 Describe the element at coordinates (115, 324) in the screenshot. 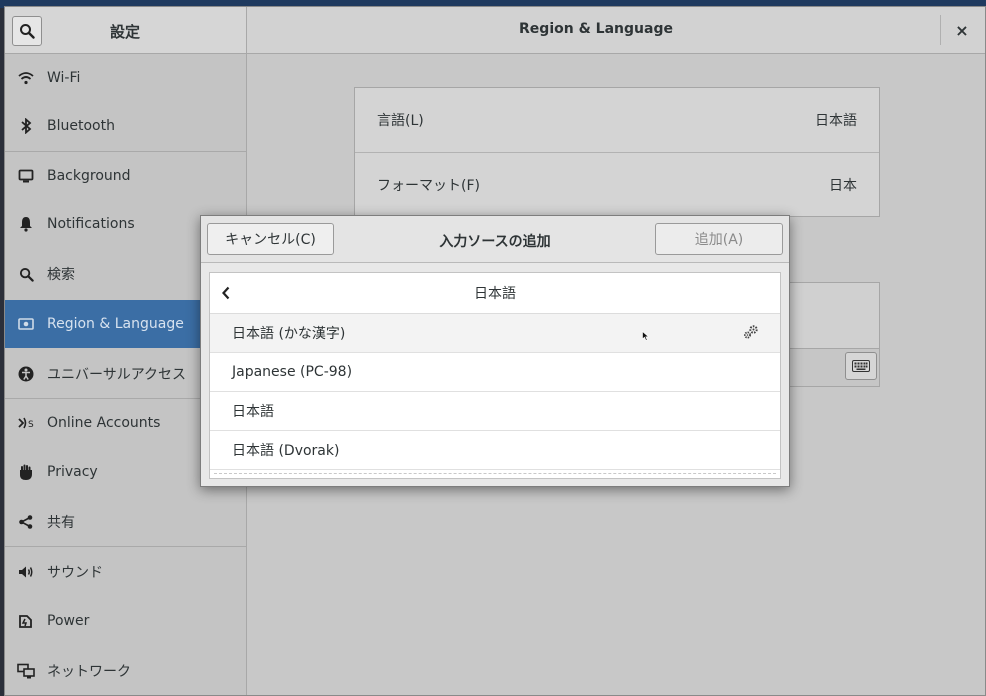

I see `sidebar-item-label: Region & Language` at that location.